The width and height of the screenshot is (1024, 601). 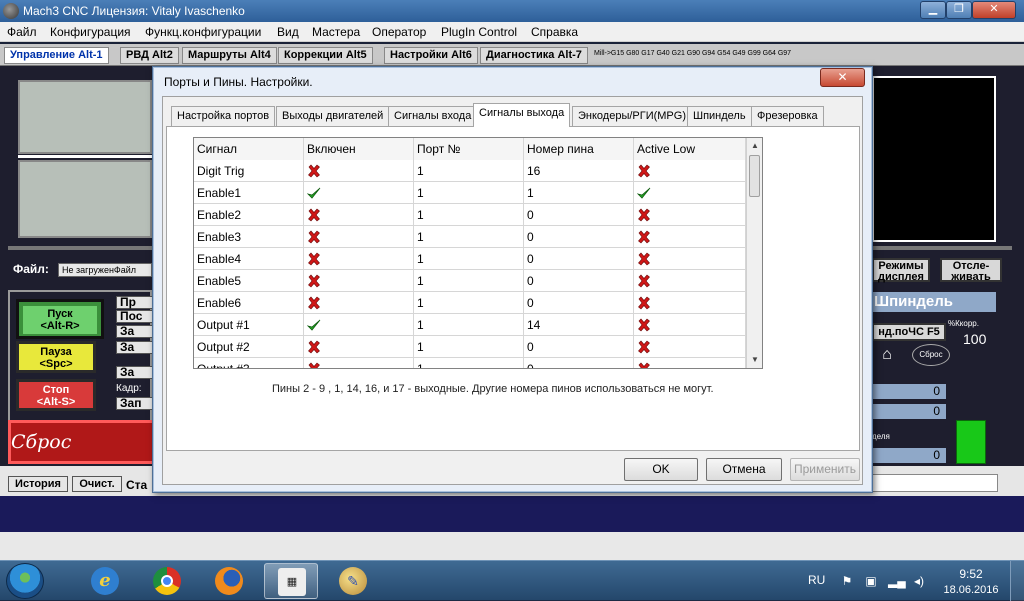 I want to click on signal-cell: Output #2, so click(x=249, y=347).